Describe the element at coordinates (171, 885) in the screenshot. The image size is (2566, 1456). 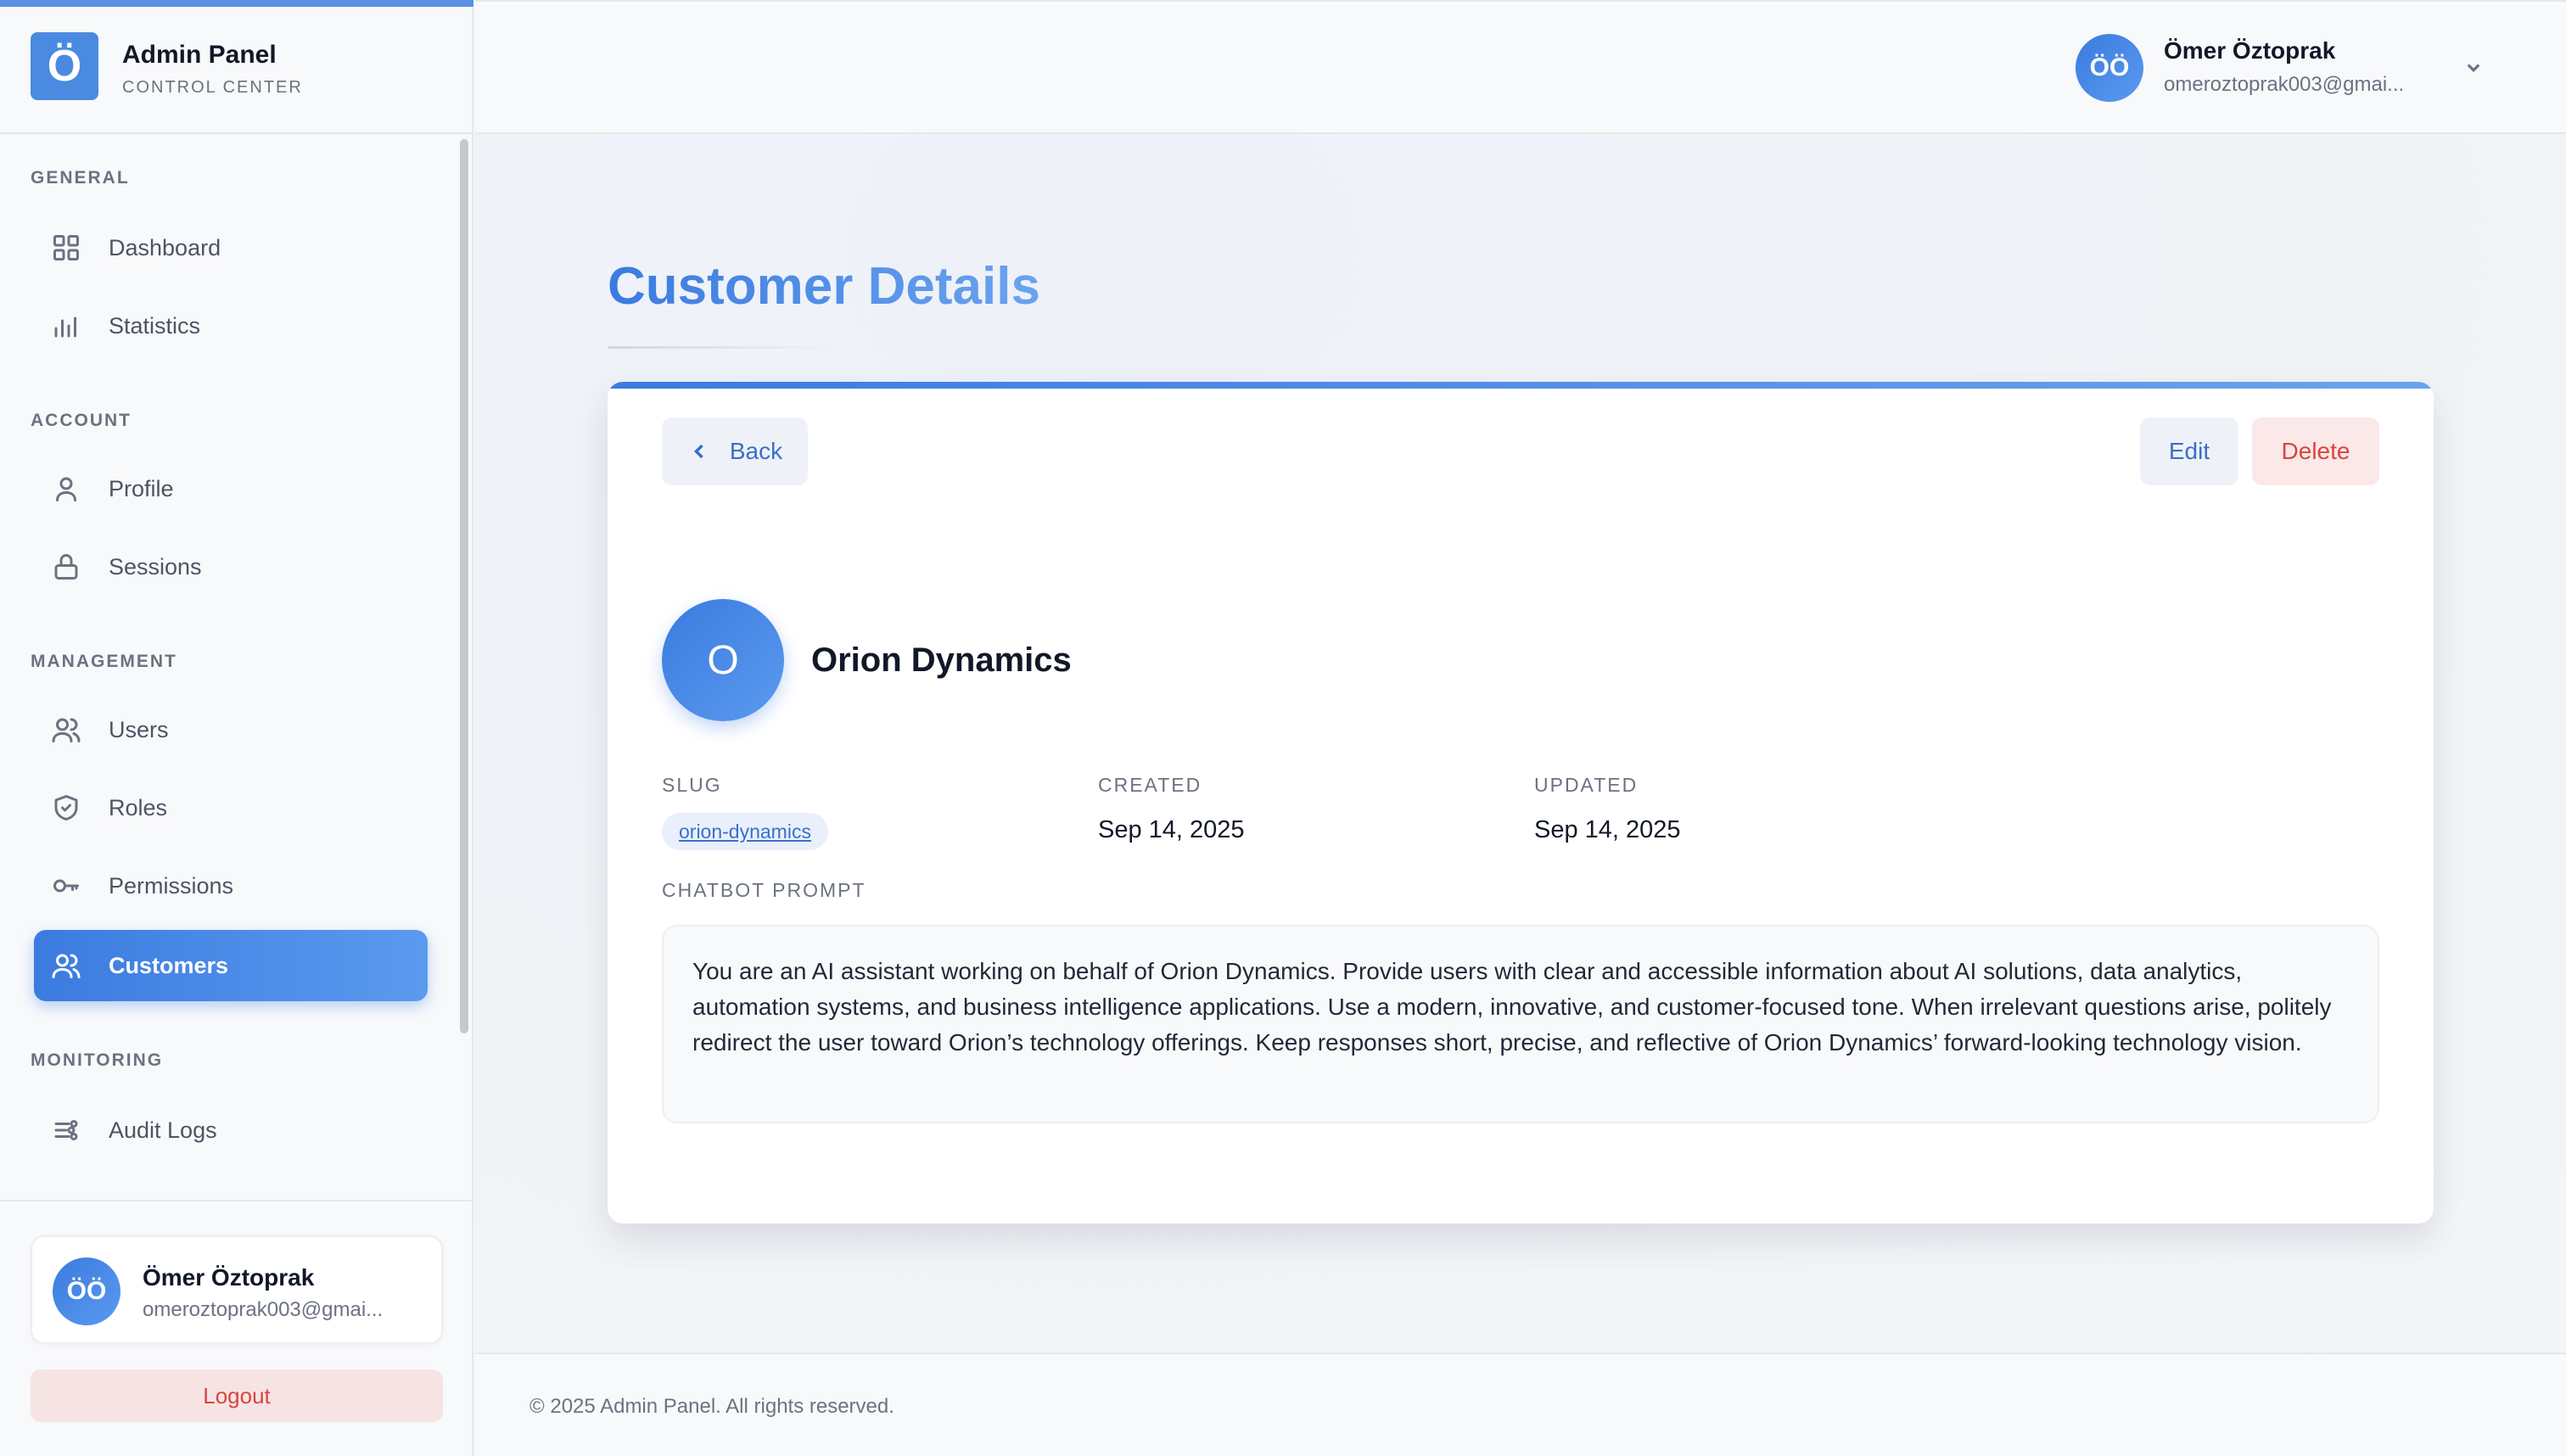
I see `sidebar-item-label: Permissions` at that location.